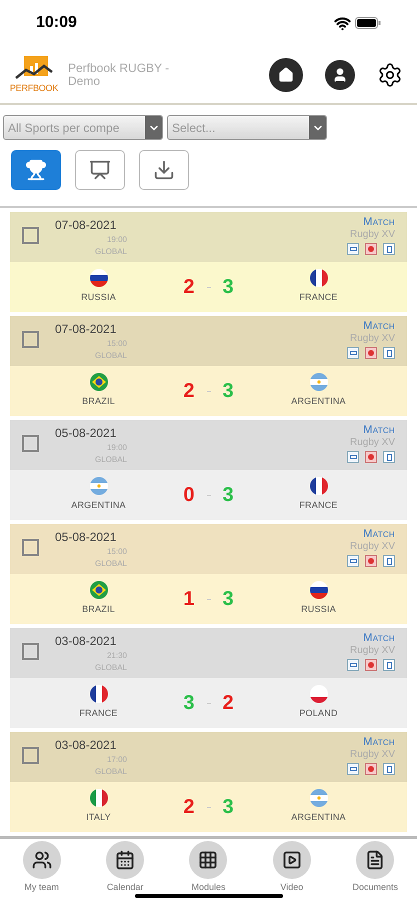  What do you see at coordinates (34, 88) in the screenshot?
I see `logo-text: PERFBOOK` at bounding box center [34, 88].